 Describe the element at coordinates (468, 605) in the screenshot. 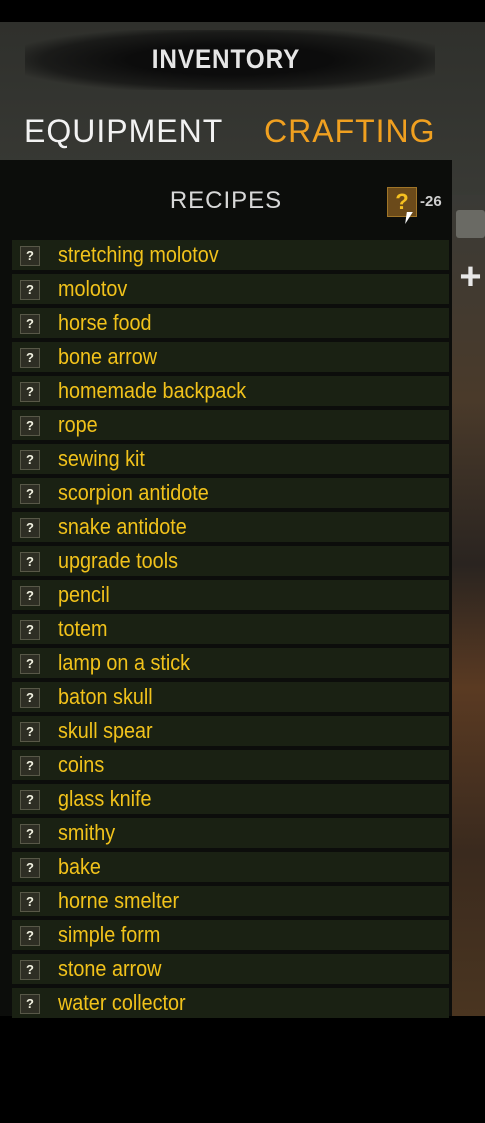

I see `scene-background-right` at that location.